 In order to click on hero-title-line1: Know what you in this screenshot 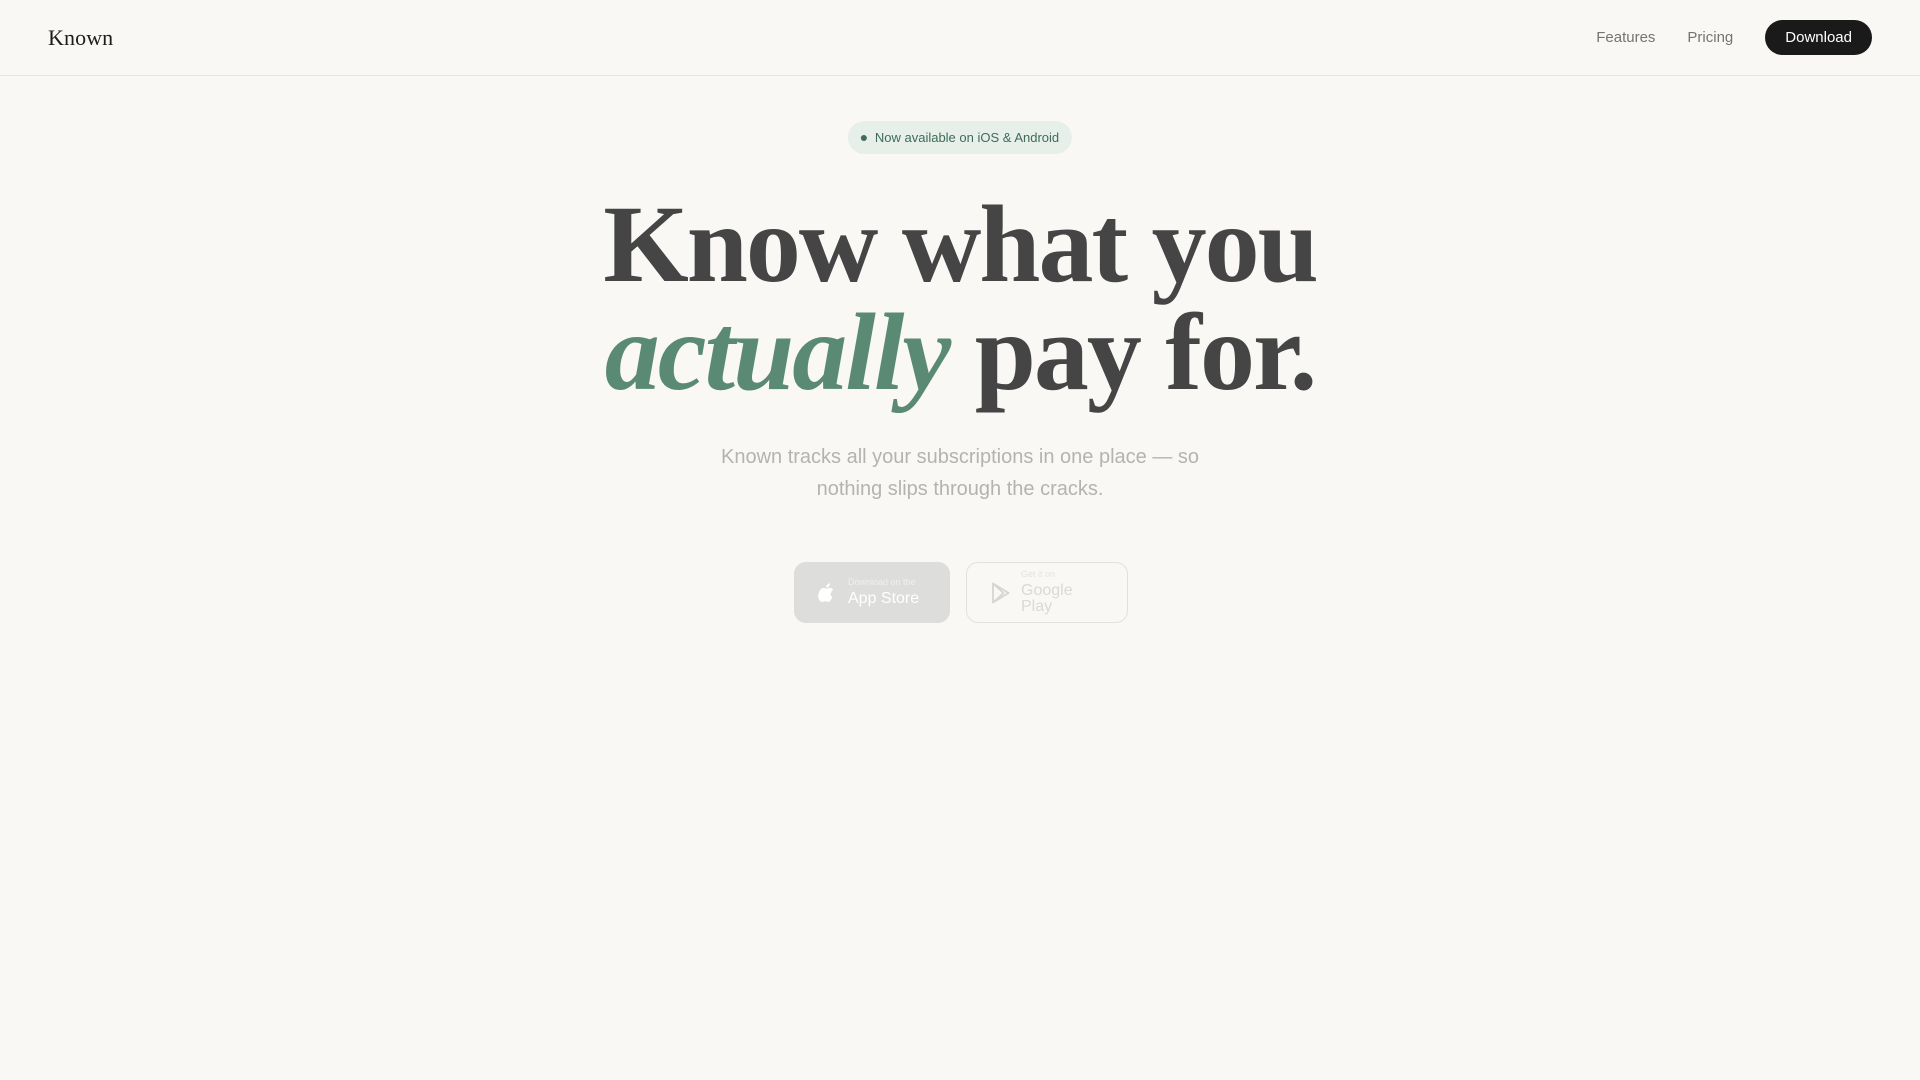, I will do `click(961, 244)`.